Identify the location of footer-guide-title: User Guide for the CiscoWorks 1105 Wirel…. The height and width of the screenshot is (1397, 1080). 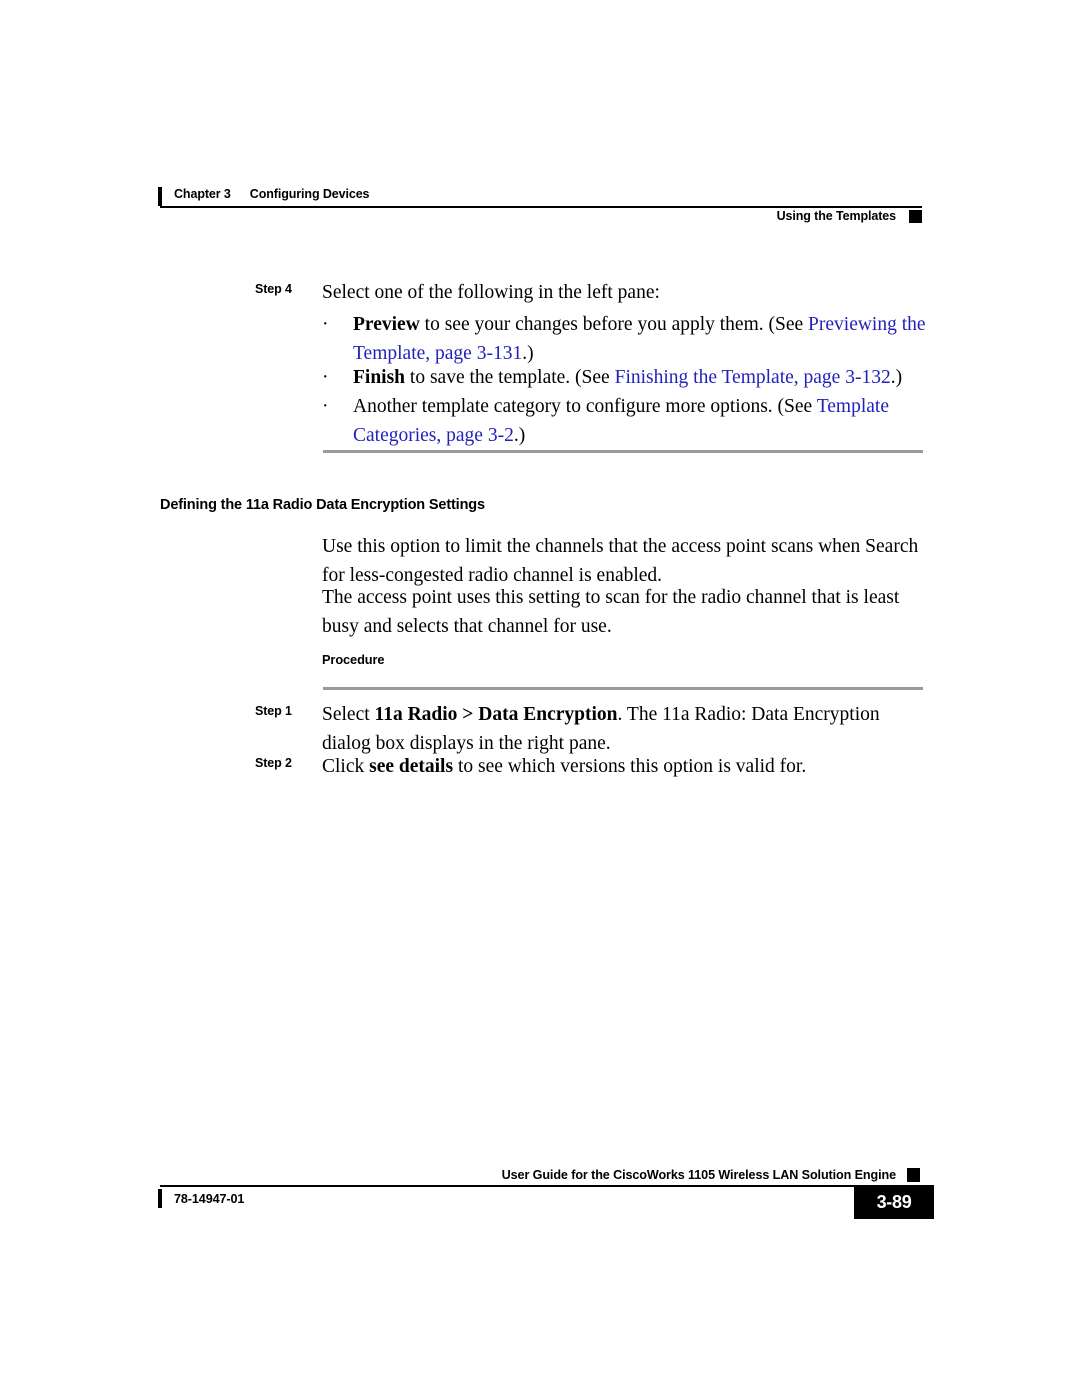
(698, 1175).